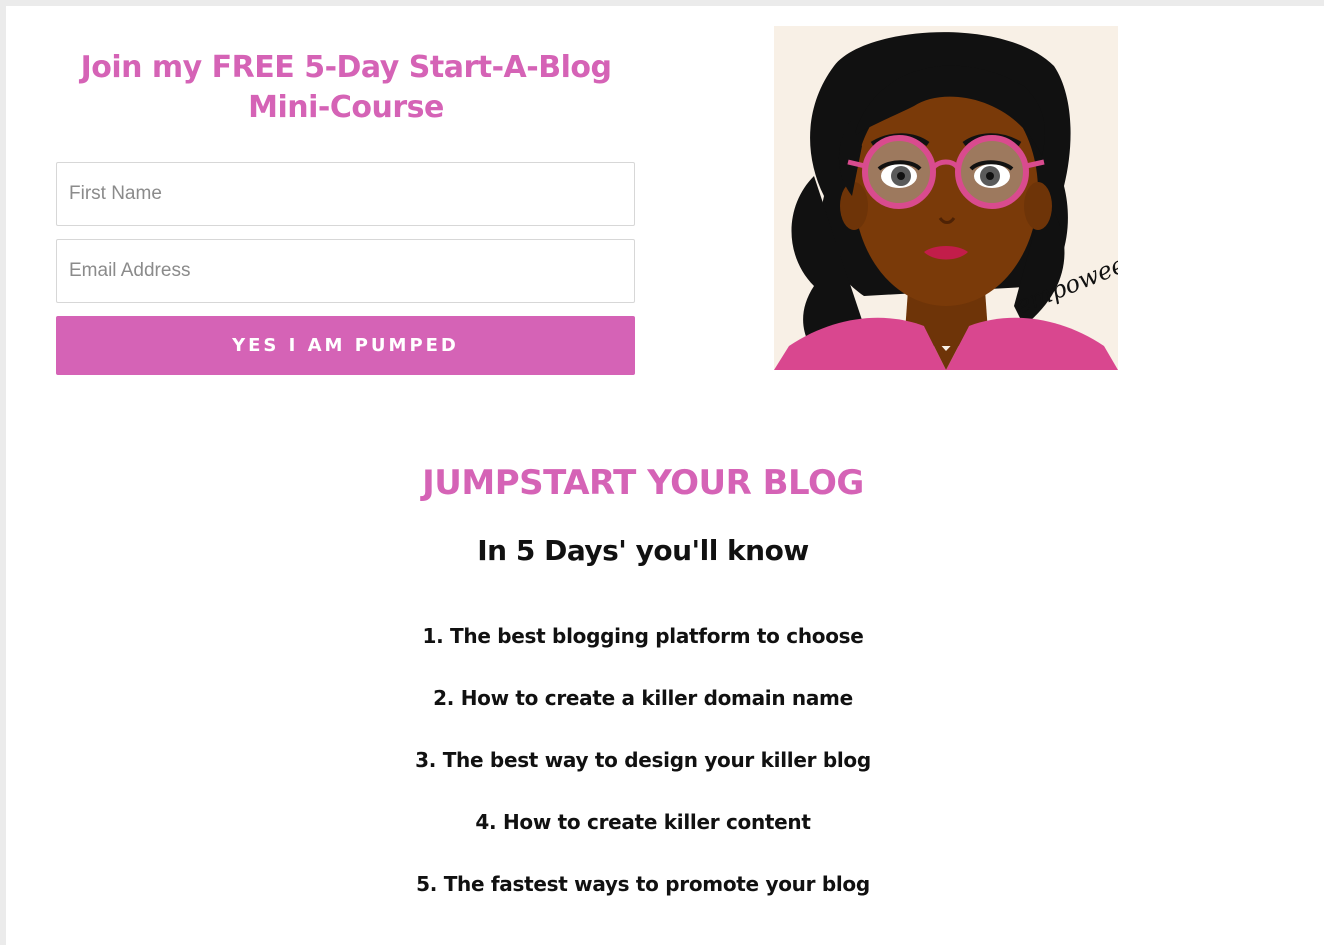  I want to click on list-item: 4. How to create killer content, so click(643, 822).